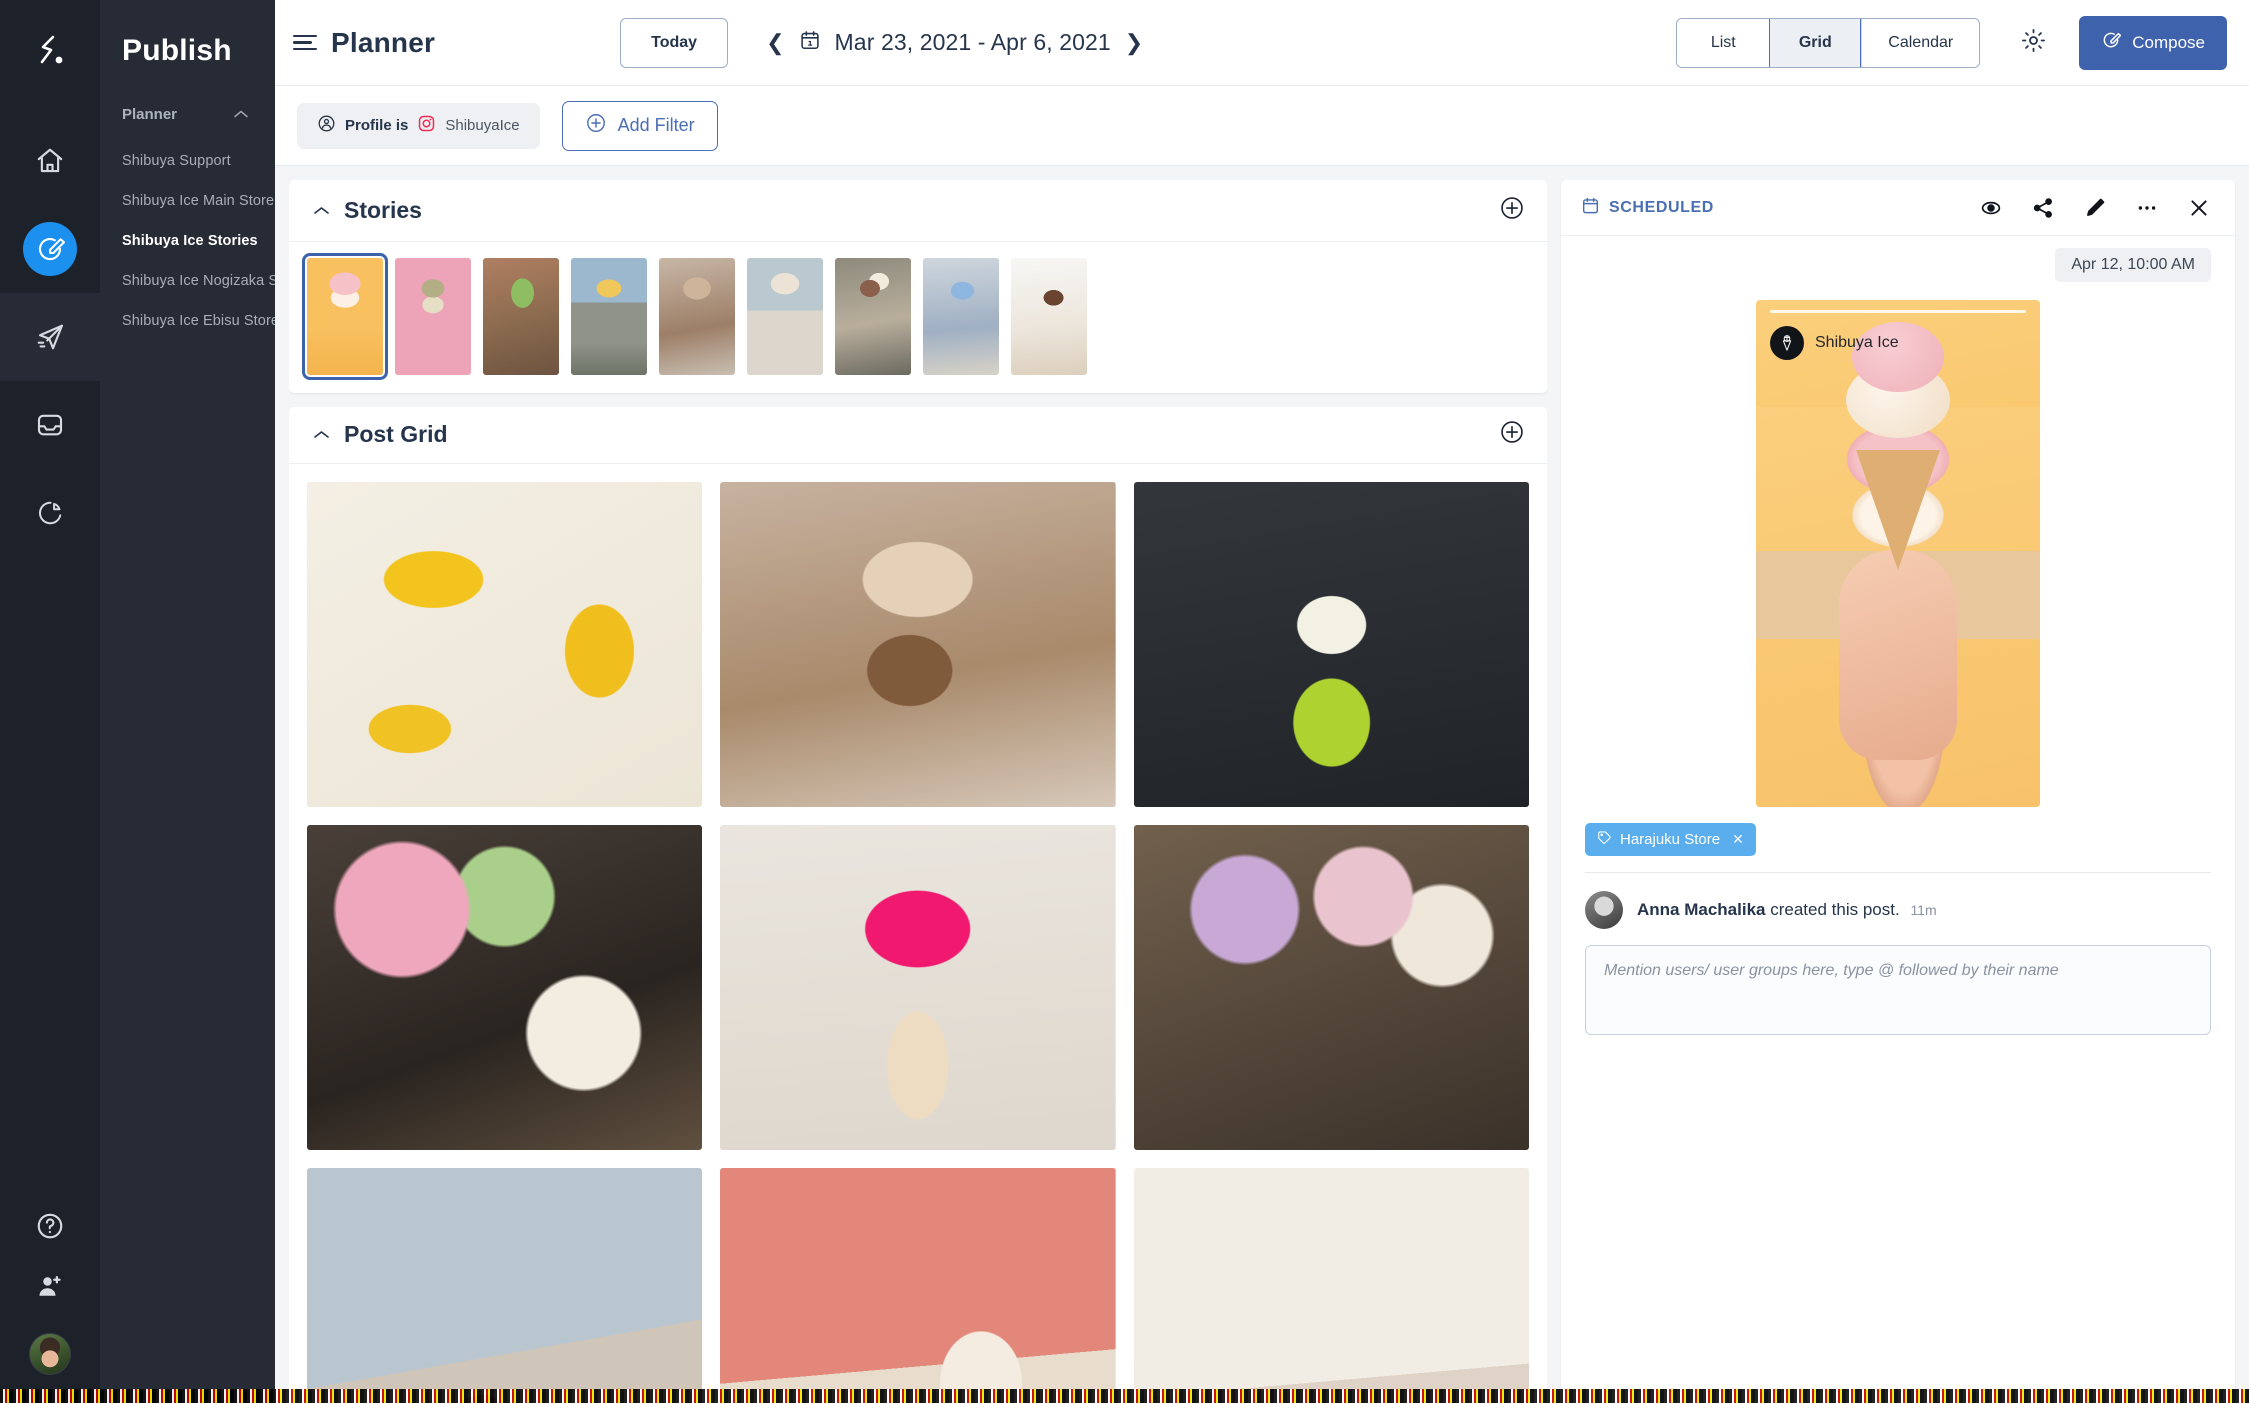 The height and width of the screenshot is (1403, 2249). I want to click on mention-input, so click(1898, 990).